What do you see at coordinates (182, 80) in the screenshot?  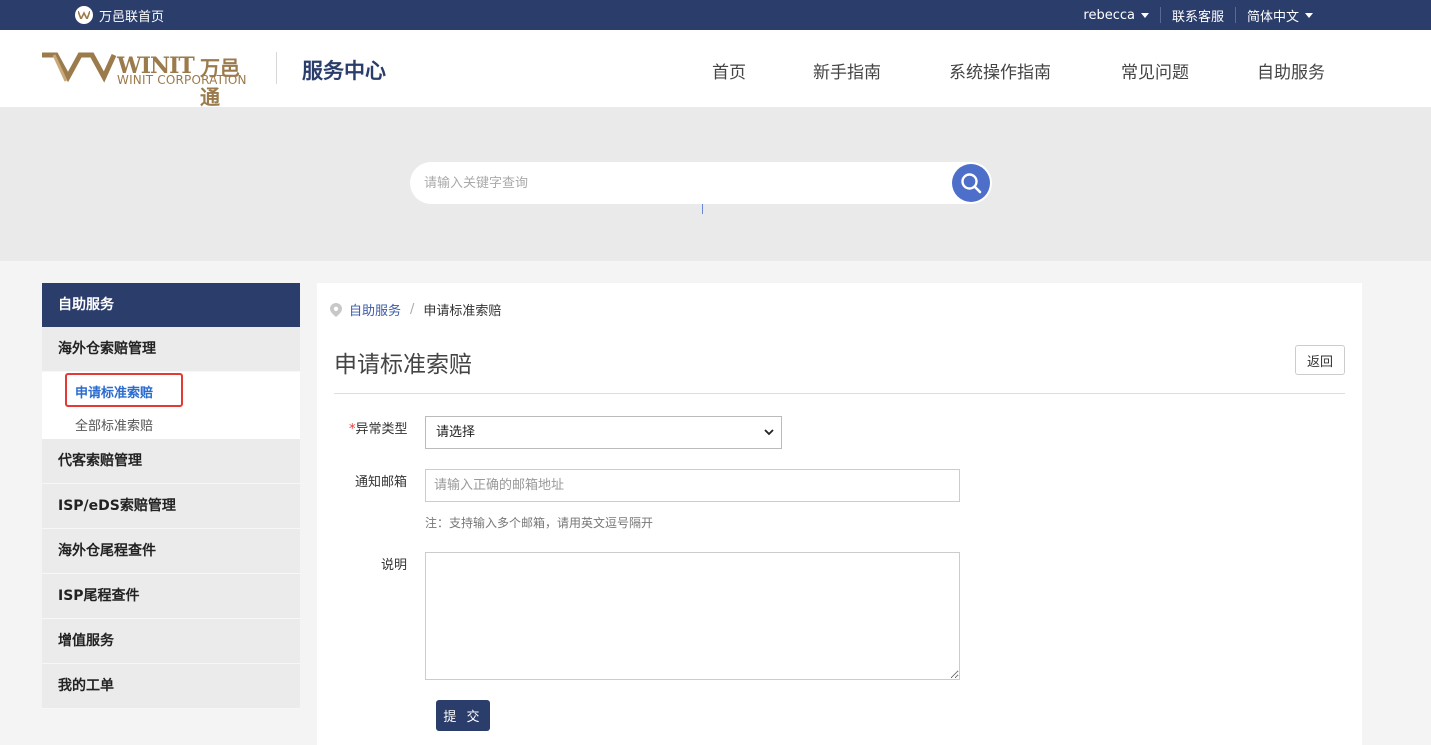 I see `brand-corp: WINIT CORPORATION` at bounding box center [182, 80].